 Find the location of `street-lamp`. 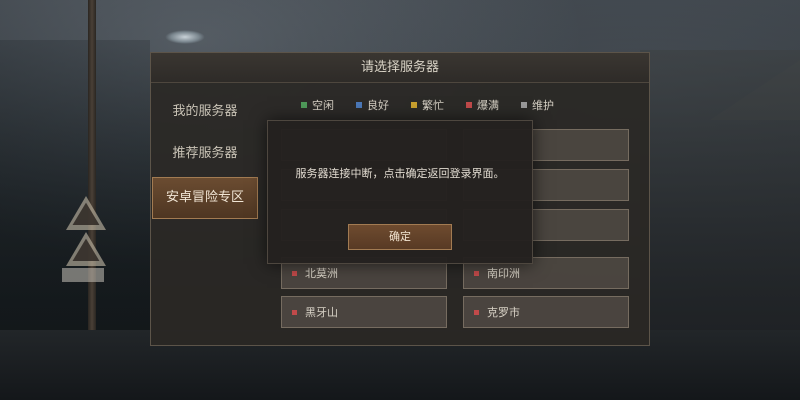

street-lamp is located at coordinates (185, 37).